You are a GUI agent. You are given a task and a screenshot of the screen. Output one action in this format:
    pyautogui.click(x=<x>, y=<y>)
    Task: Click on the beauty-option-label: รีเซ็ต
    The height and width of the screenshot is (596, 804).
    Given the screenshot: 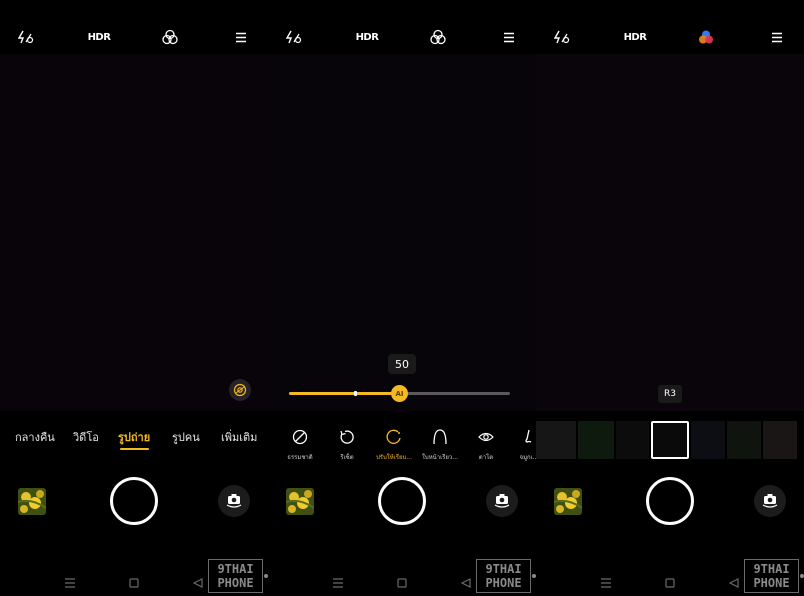 What is the action you would take?
    pyautogui.click(x=347, y=457)
    